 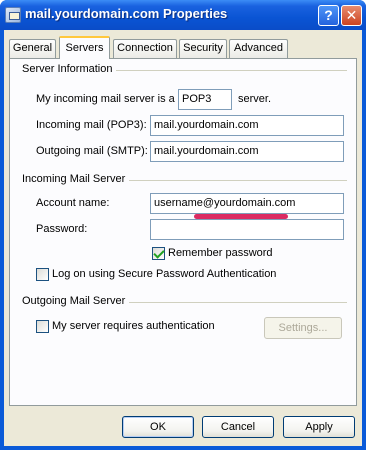 What do you see at coordinates (241, 216) in the screenshot?
I see `highlight-underline` at bounding box center [241, 216].